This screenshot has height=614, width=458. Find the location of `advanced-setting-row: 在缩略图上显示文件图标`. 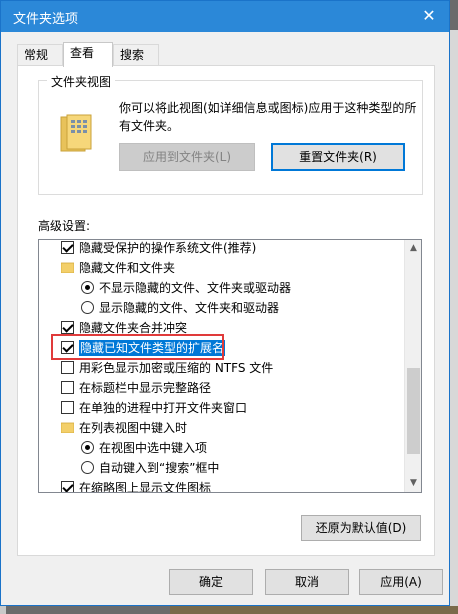

advanced-setting-row: 在缩略图上显示文件图标 is located at coordinates (222, 485).